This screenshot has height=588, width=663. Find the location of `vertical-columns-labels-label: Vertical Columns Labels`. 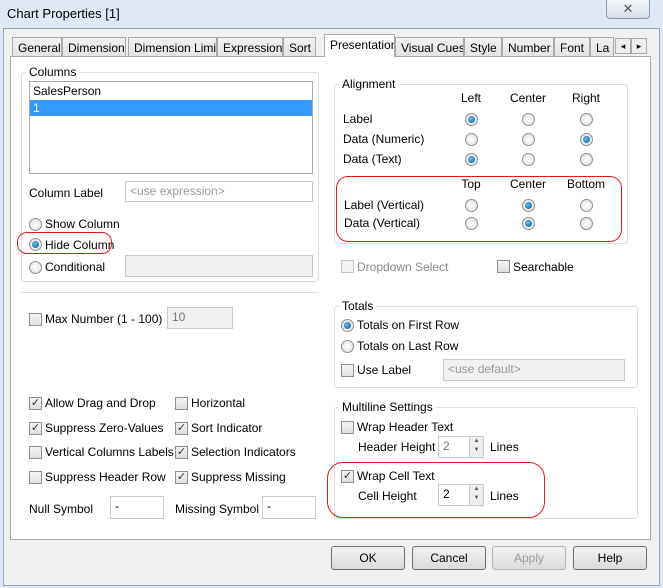

vertical-columns-labels-label: Vertical Columns Labels is located at coordinates (109, 452).